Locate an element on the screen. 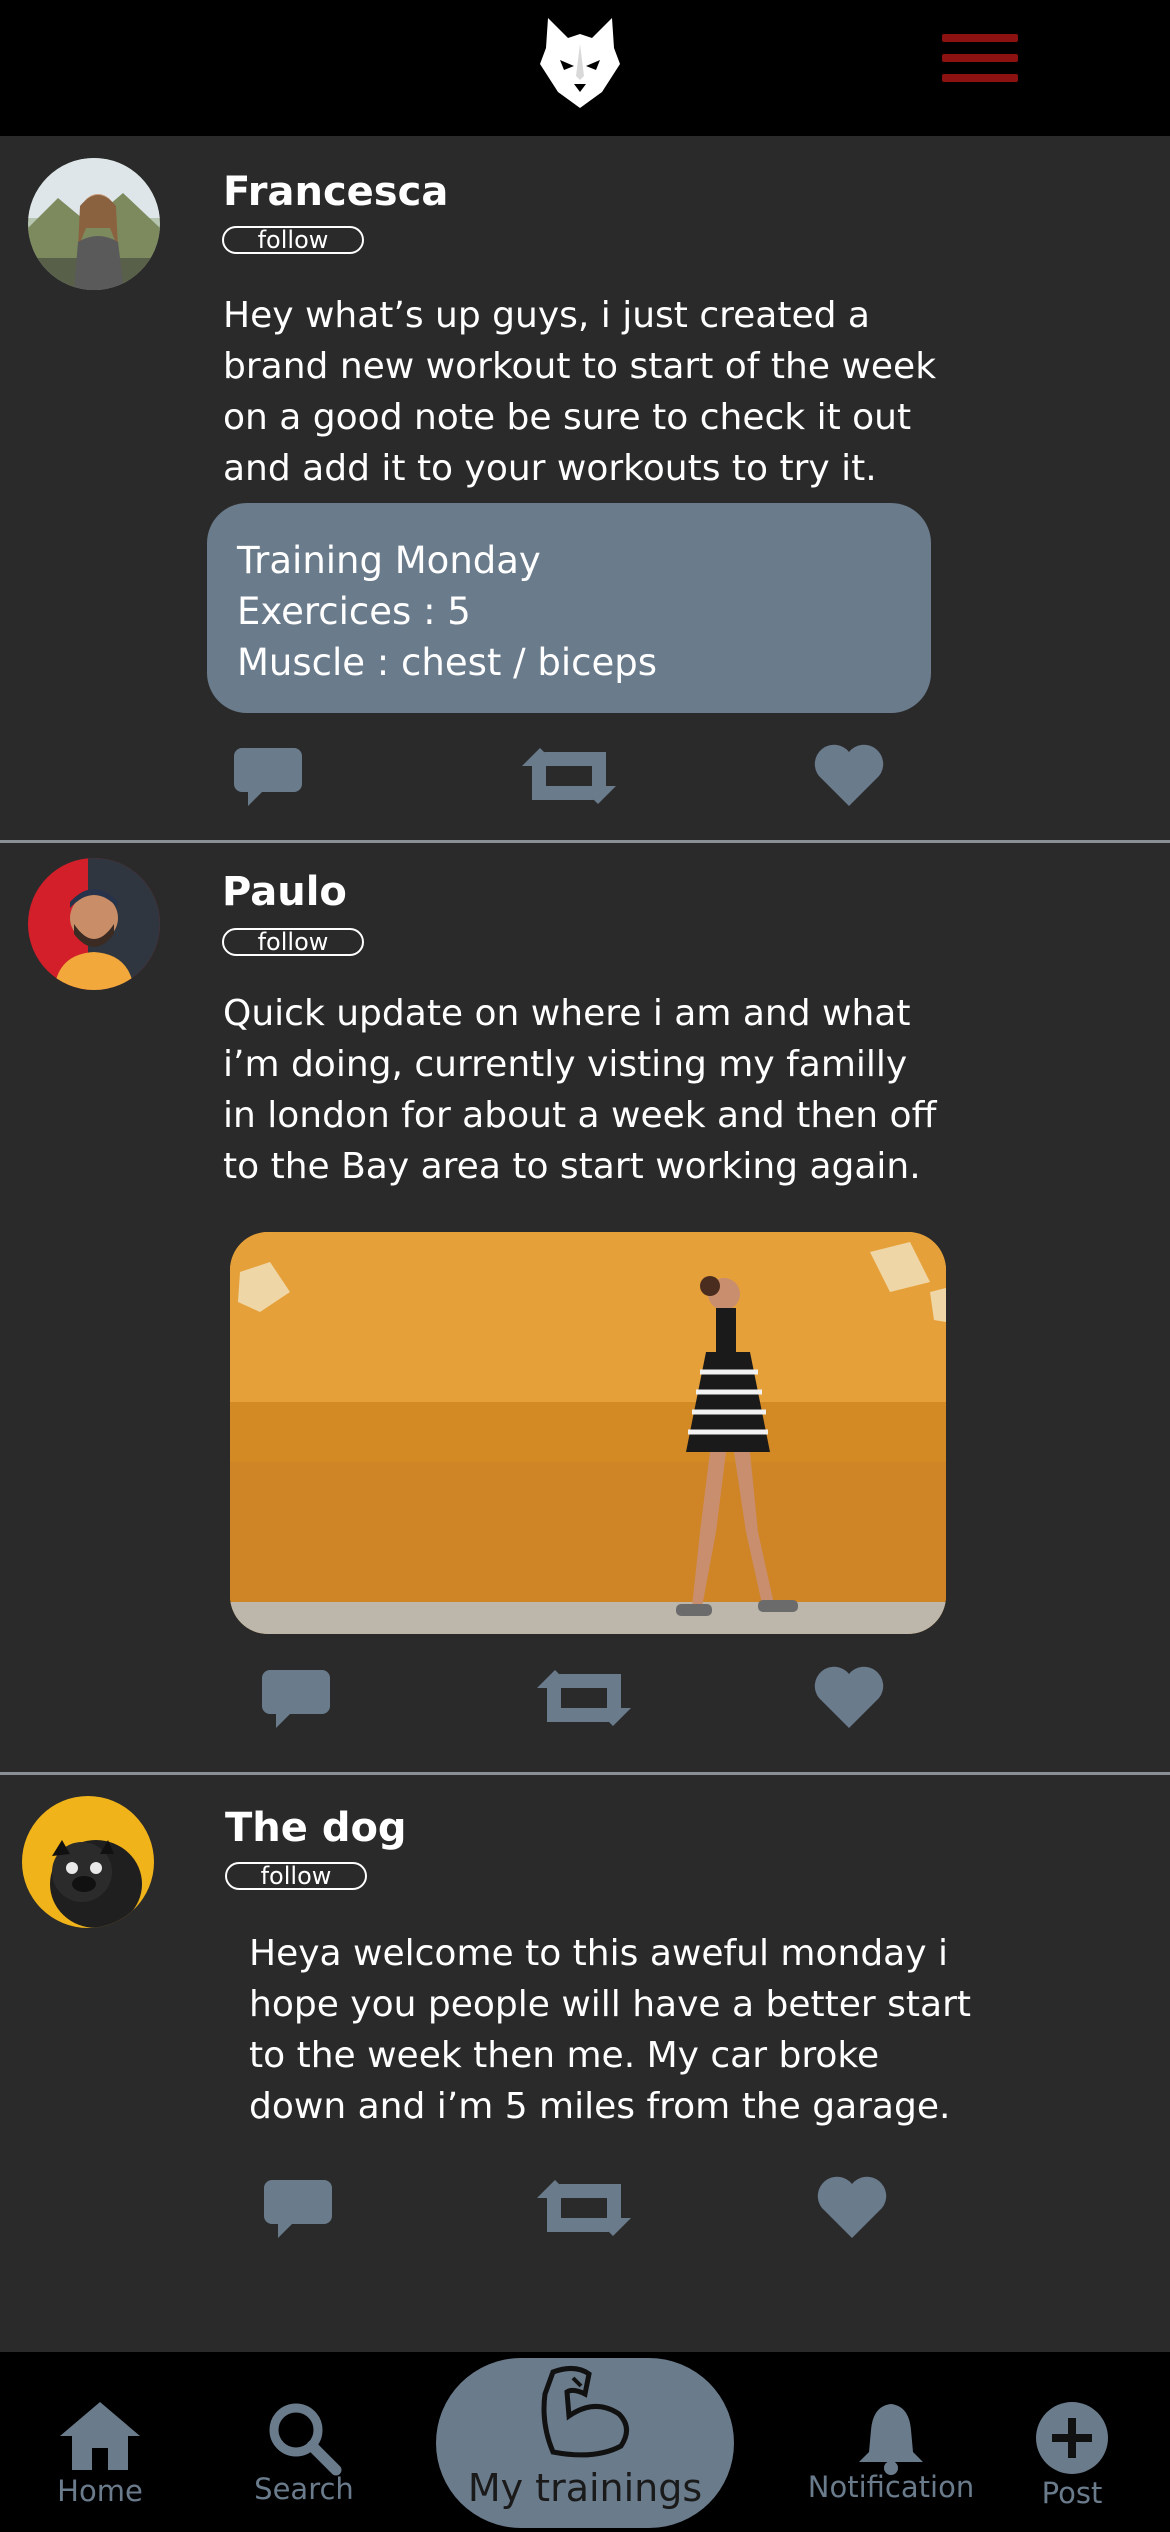 This screenshot has height=2532, width=1170. nav-notification-label: Notification is located at coordinates (891, 2487).